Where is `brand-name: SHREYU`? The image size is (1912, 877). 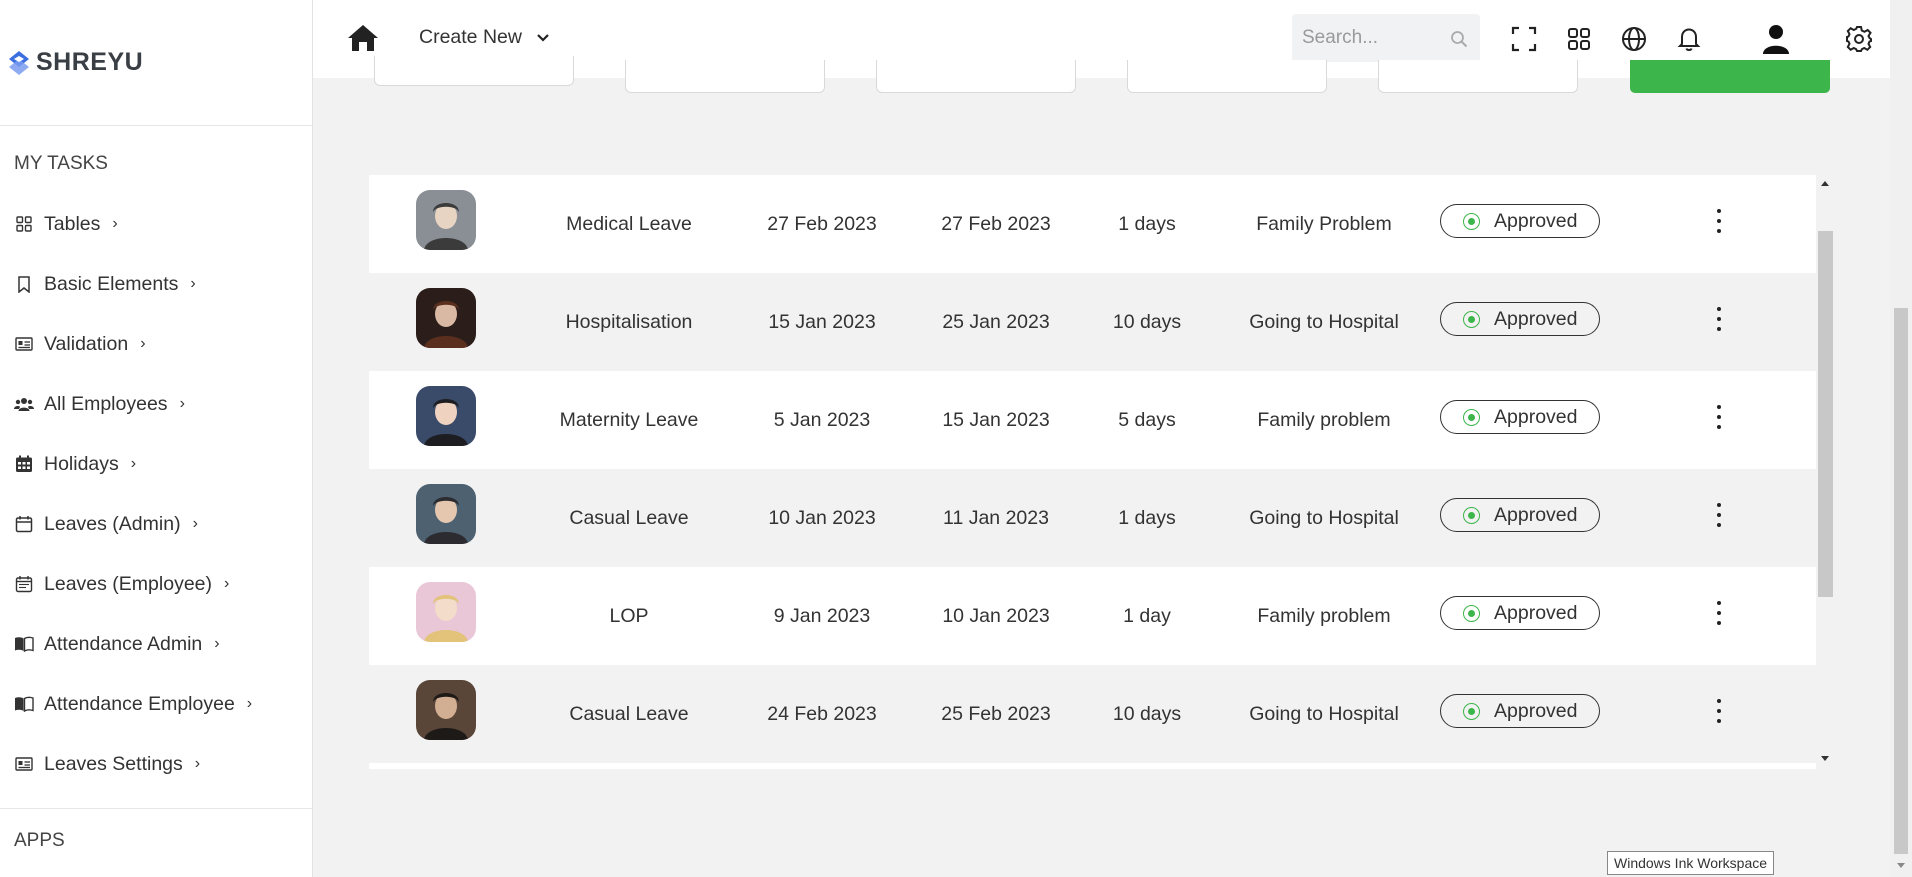 brand-name: SHREYU is located at coordinates (90, 62).